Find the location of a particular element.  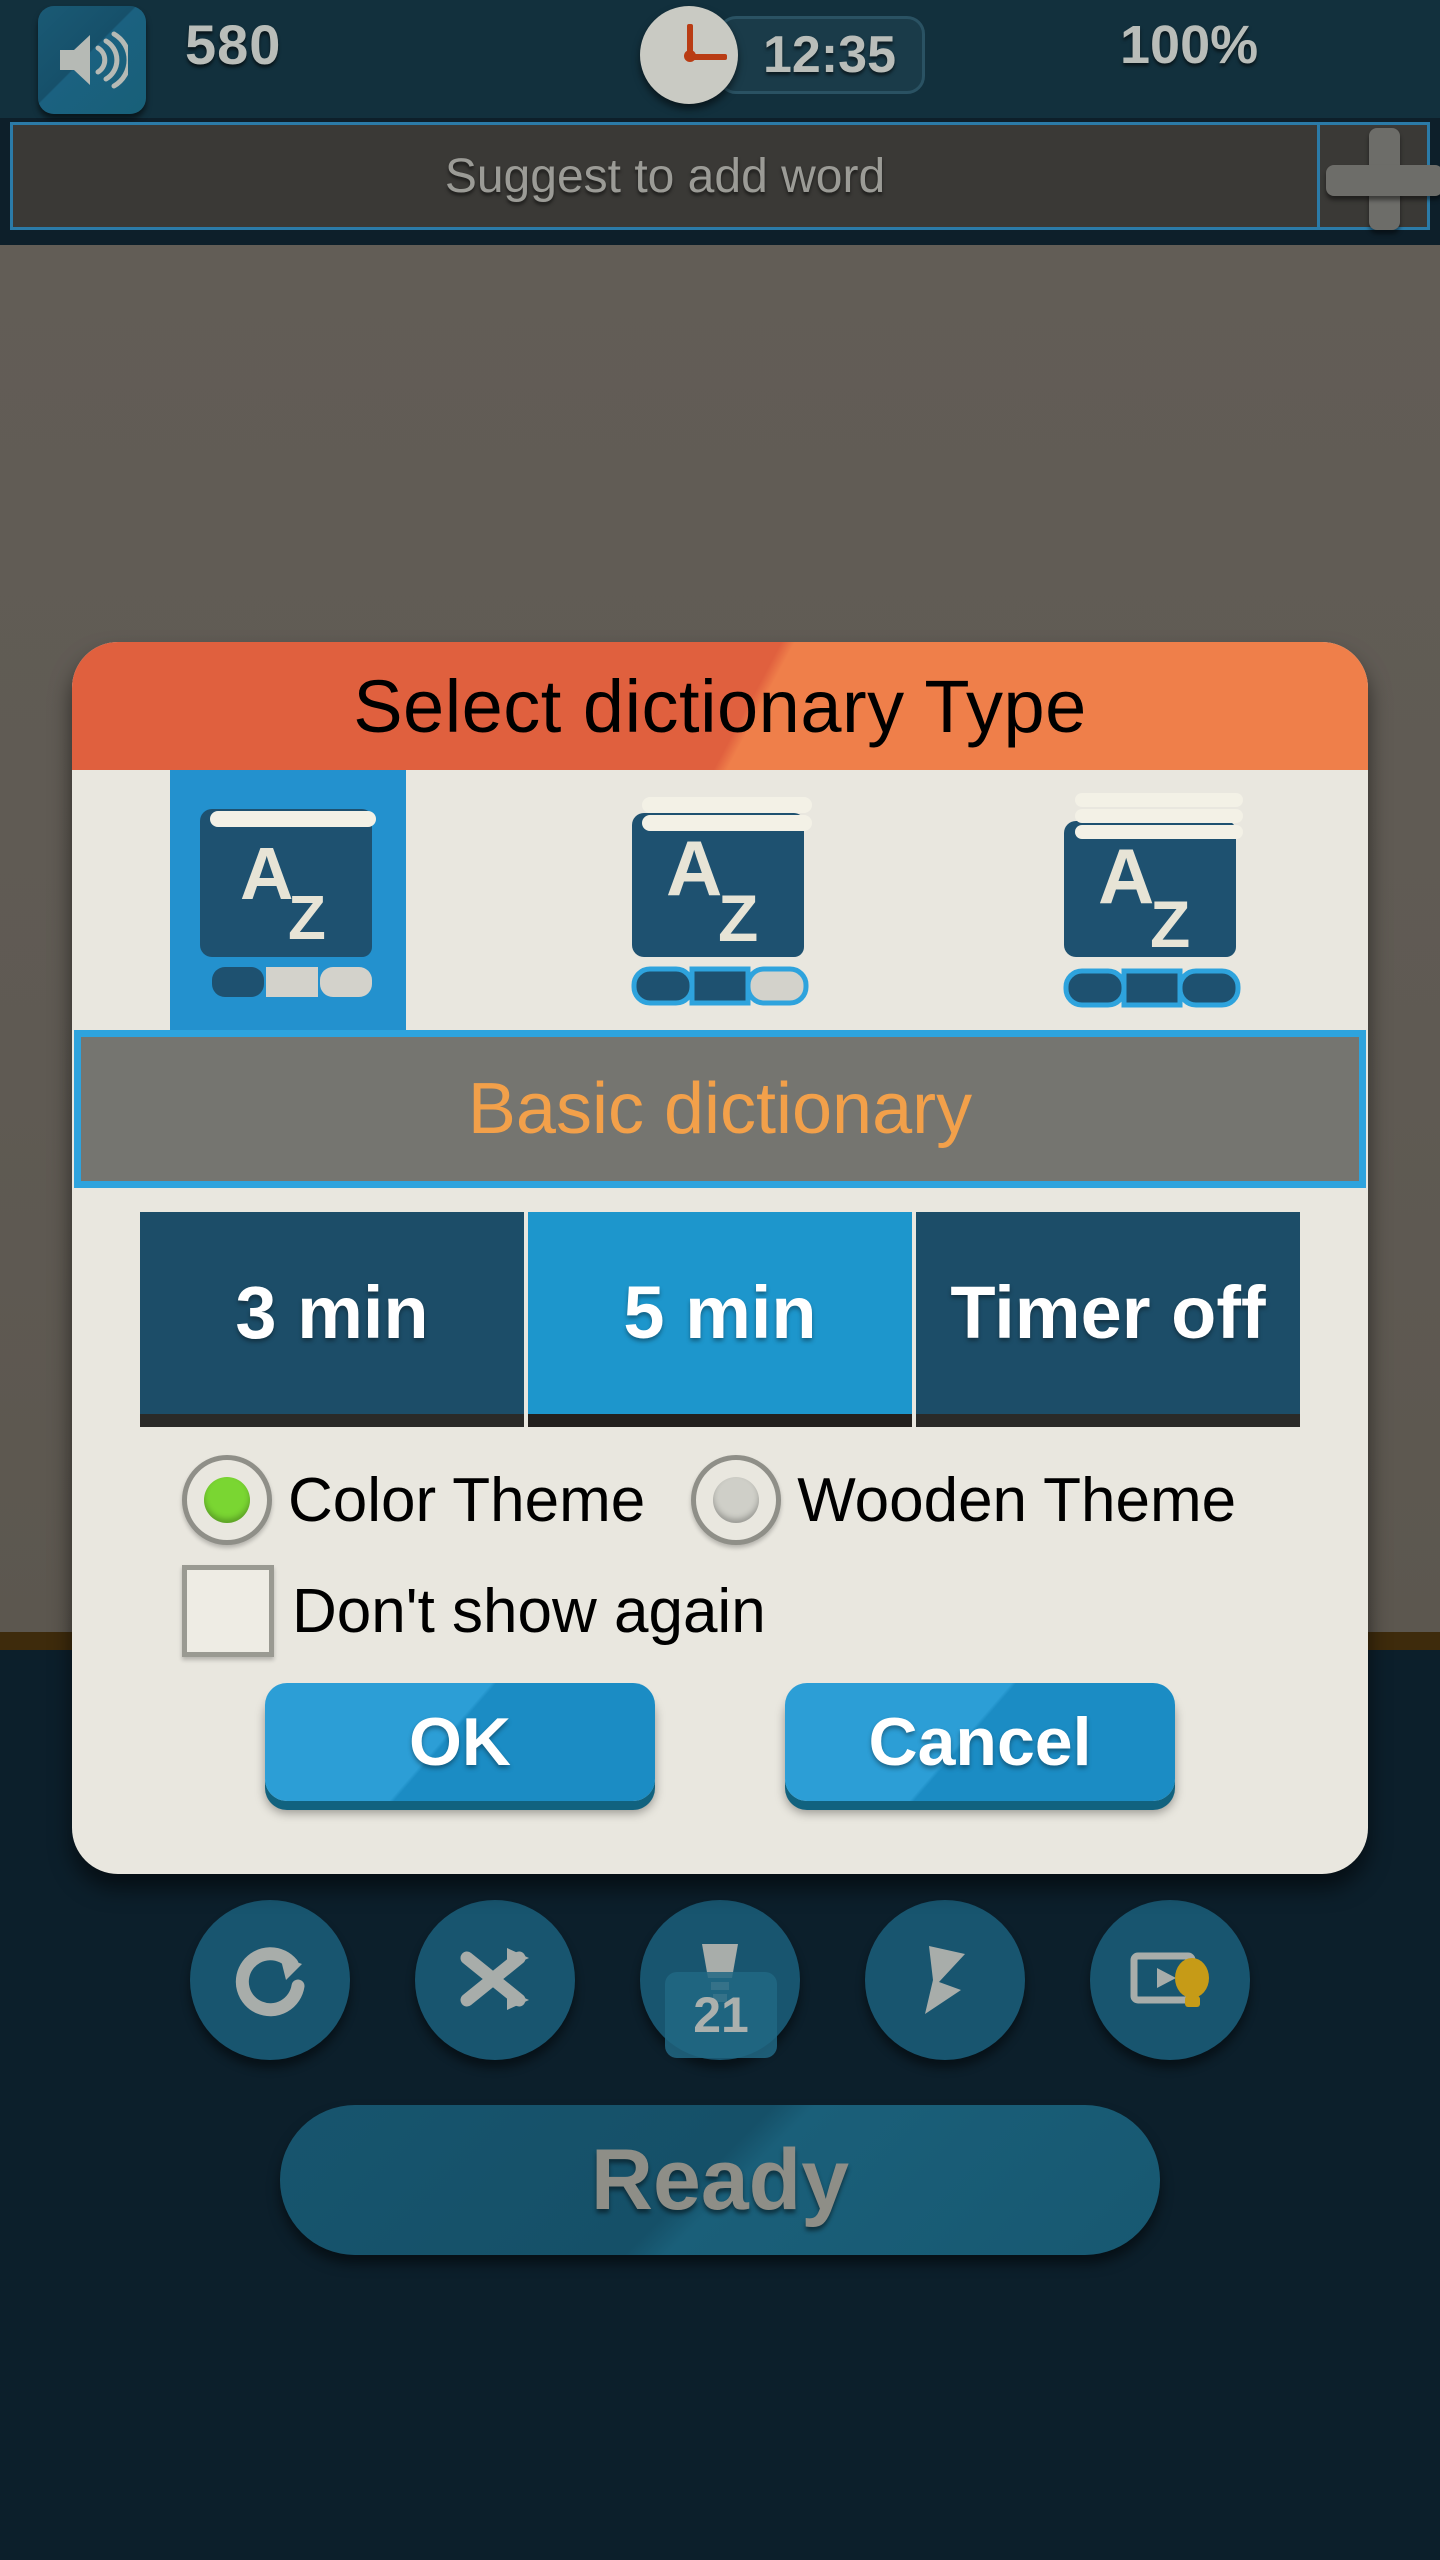

selected-dictionary-box: Basic dictionary is located at coordinates (720, 1109).